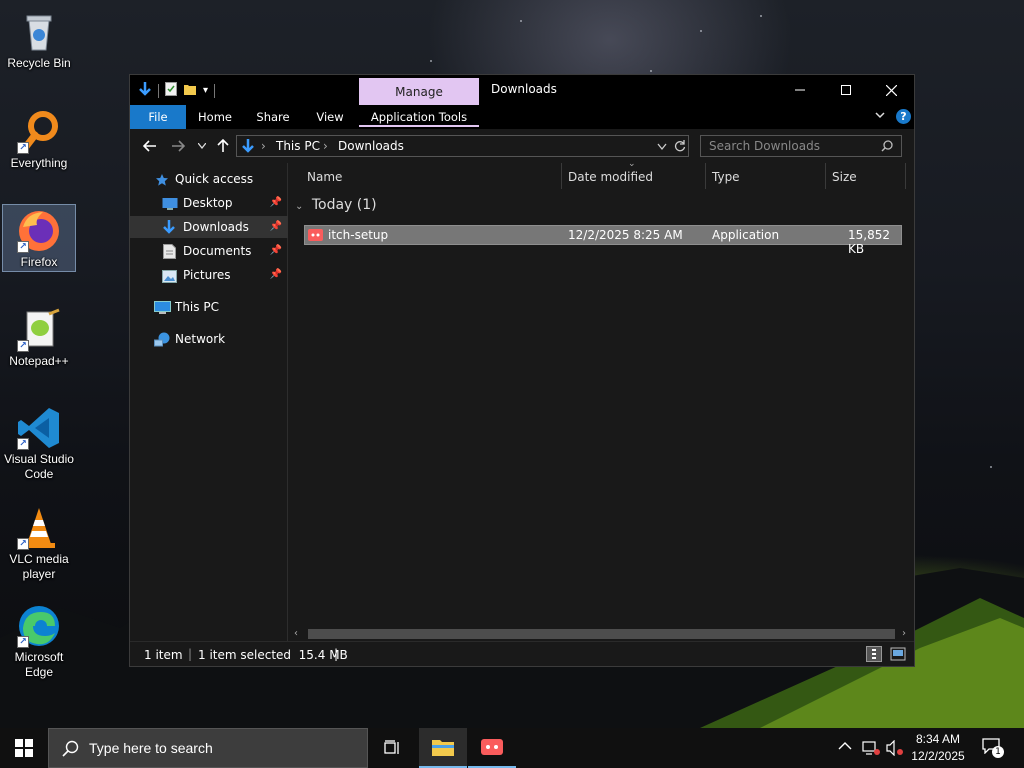 The image size is (1024, 768). Describe the element at coordinates (524, 89) in the screenshot. I see `window-title: Downloads` at that location.